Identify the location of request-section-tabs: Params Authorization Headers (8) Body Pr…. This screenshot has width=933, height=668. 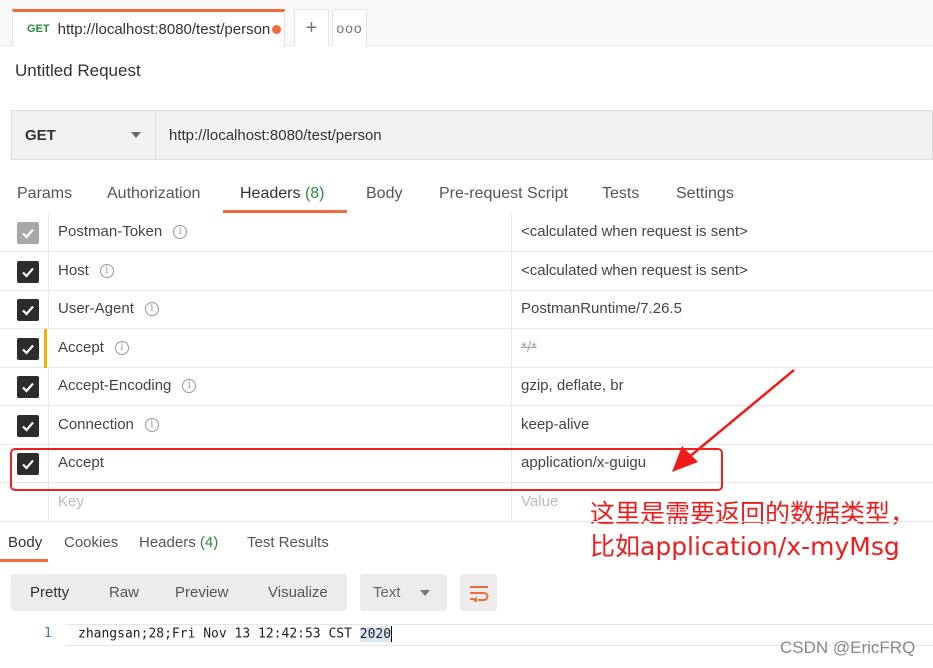
(466, 195).